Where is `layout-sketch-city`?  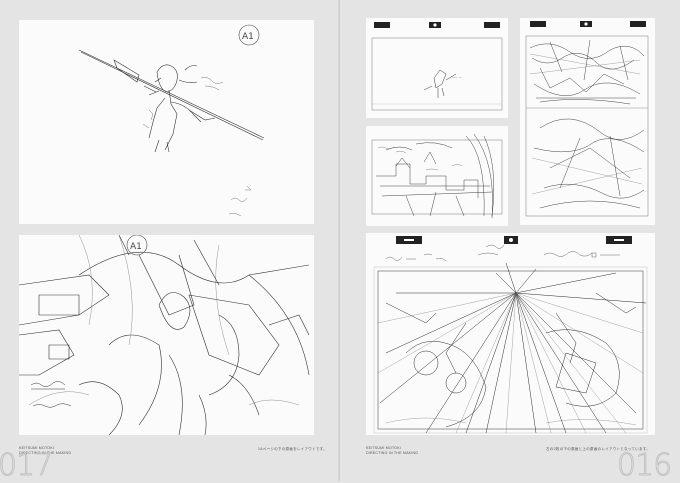
layout-sketch-city is located at coordinates (437, 176).